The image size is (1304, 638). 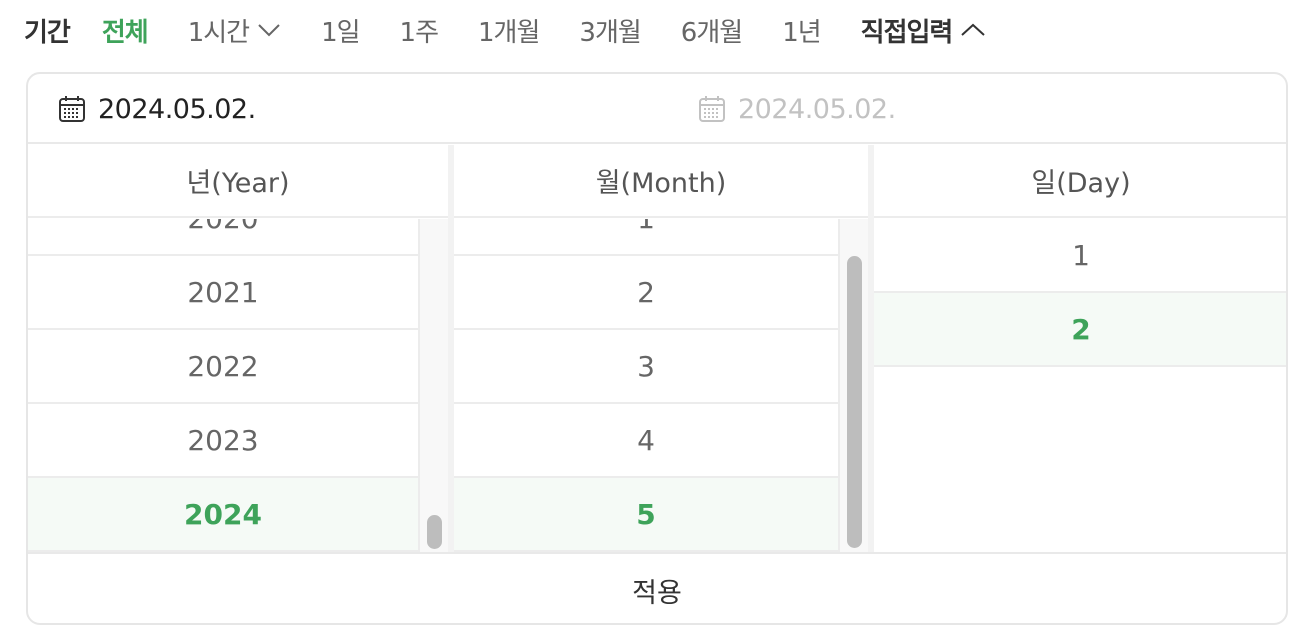 I want to click on year-column-header: 년(Year), so click(x=238, y=181).